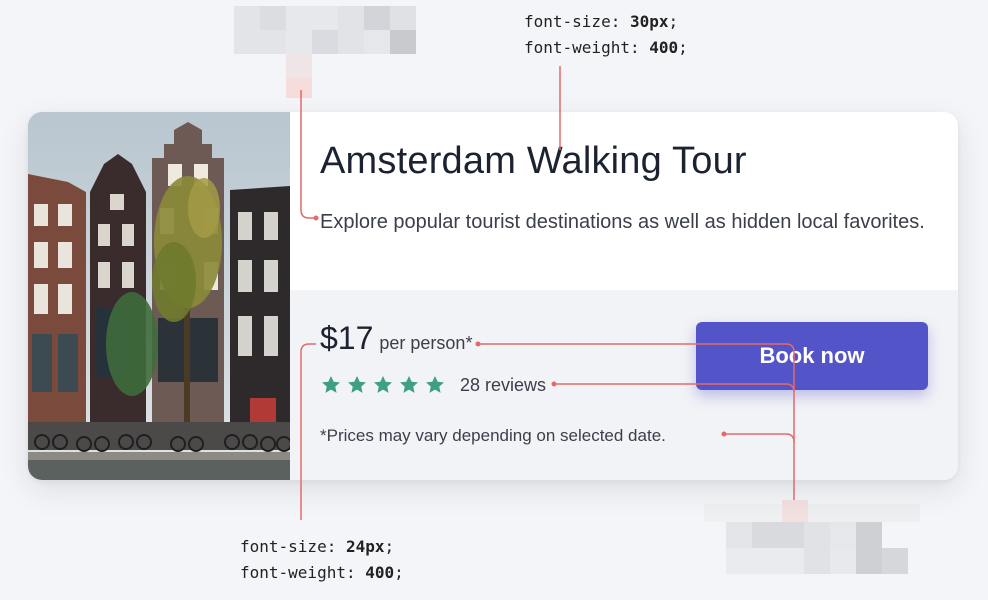 Image resolution: width=988 pixels, height=600 pixels. What do you see at coordinates (812, 542) in the screenshot?
I see `redacted-annotation-bottom` at bounding box center [812, 542].